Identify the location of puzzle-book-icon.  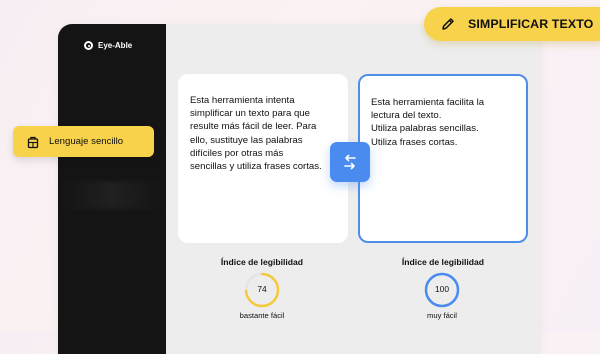
(33, 142).